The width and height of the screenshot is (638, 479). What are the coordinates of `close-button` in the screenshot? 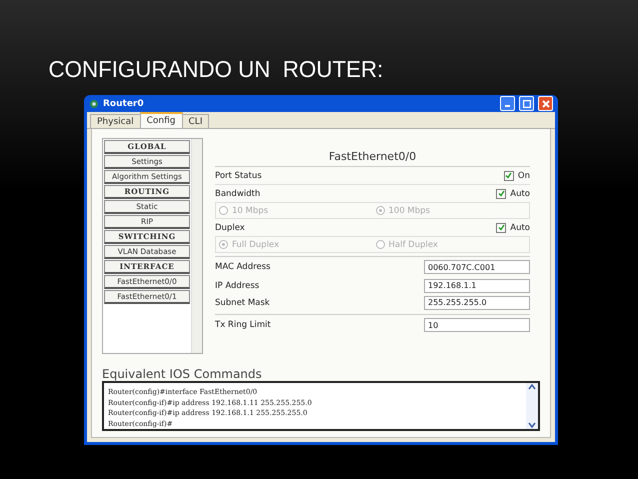 It's located at (545, 103).